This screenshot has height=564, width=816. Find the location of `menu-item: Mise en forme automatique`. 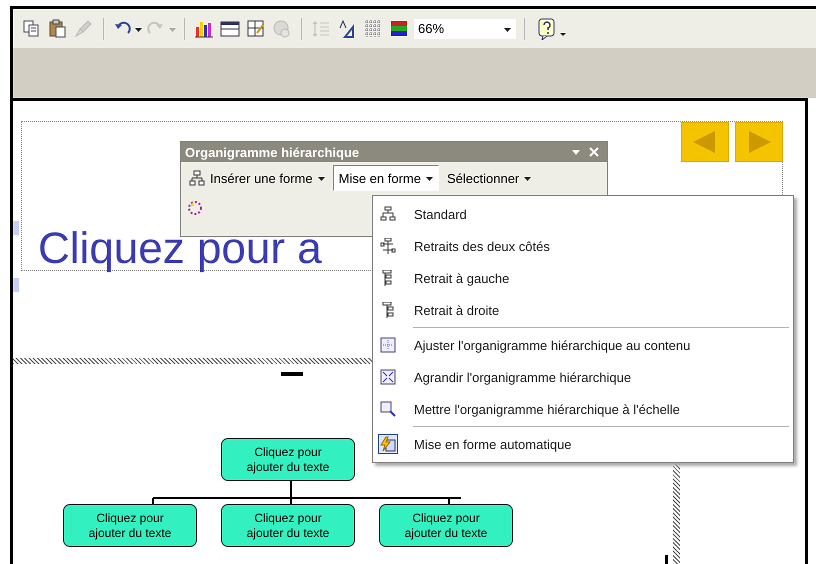

menu-item: Mise en forme automatique is located at coordinates (583, 444).